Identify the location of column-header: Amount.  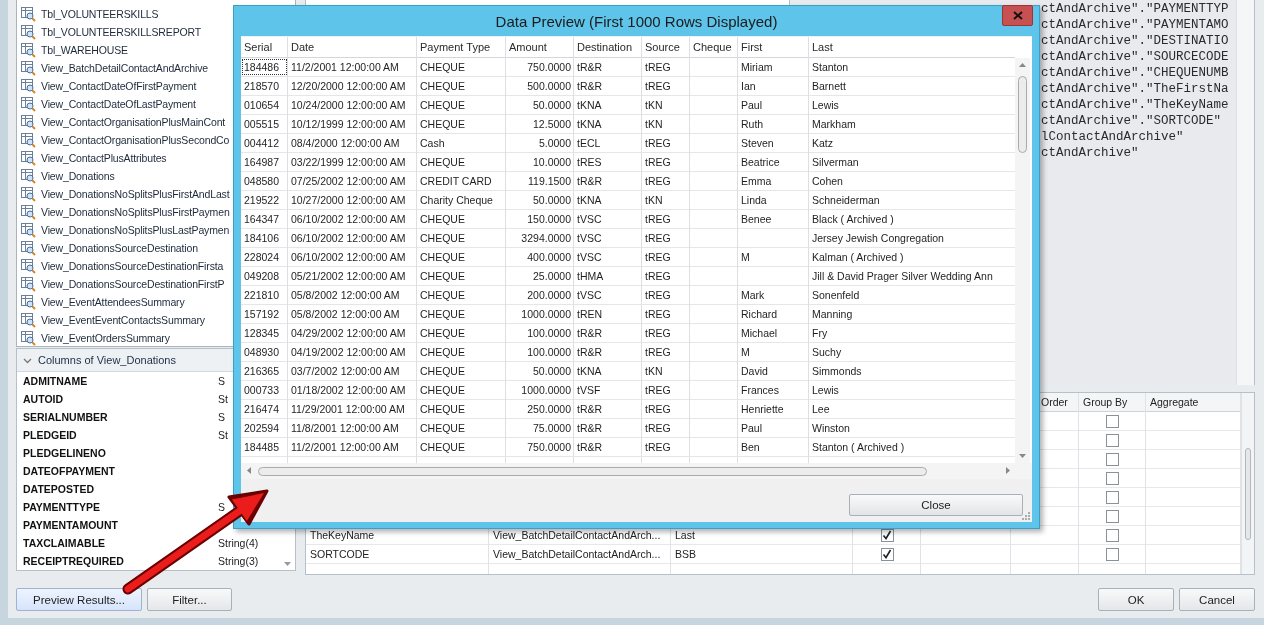
(540, 47).